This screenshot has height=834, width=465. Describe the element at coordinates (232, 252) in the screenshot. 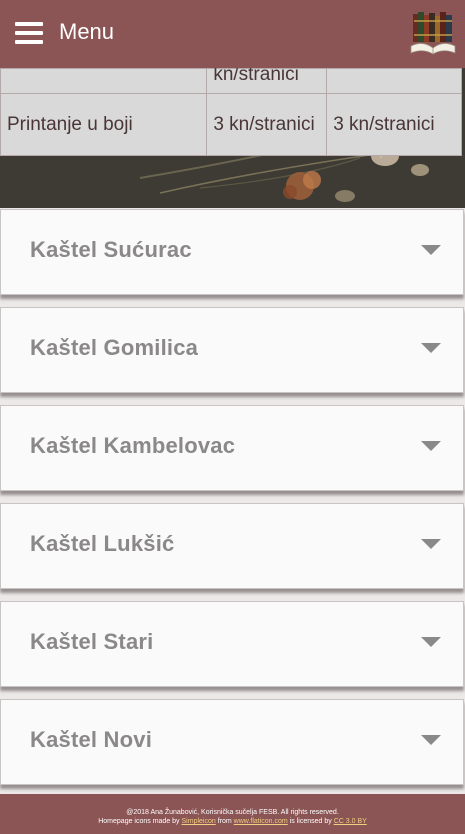

I see `accordion-item: Kaštel Sućurac` at that location.